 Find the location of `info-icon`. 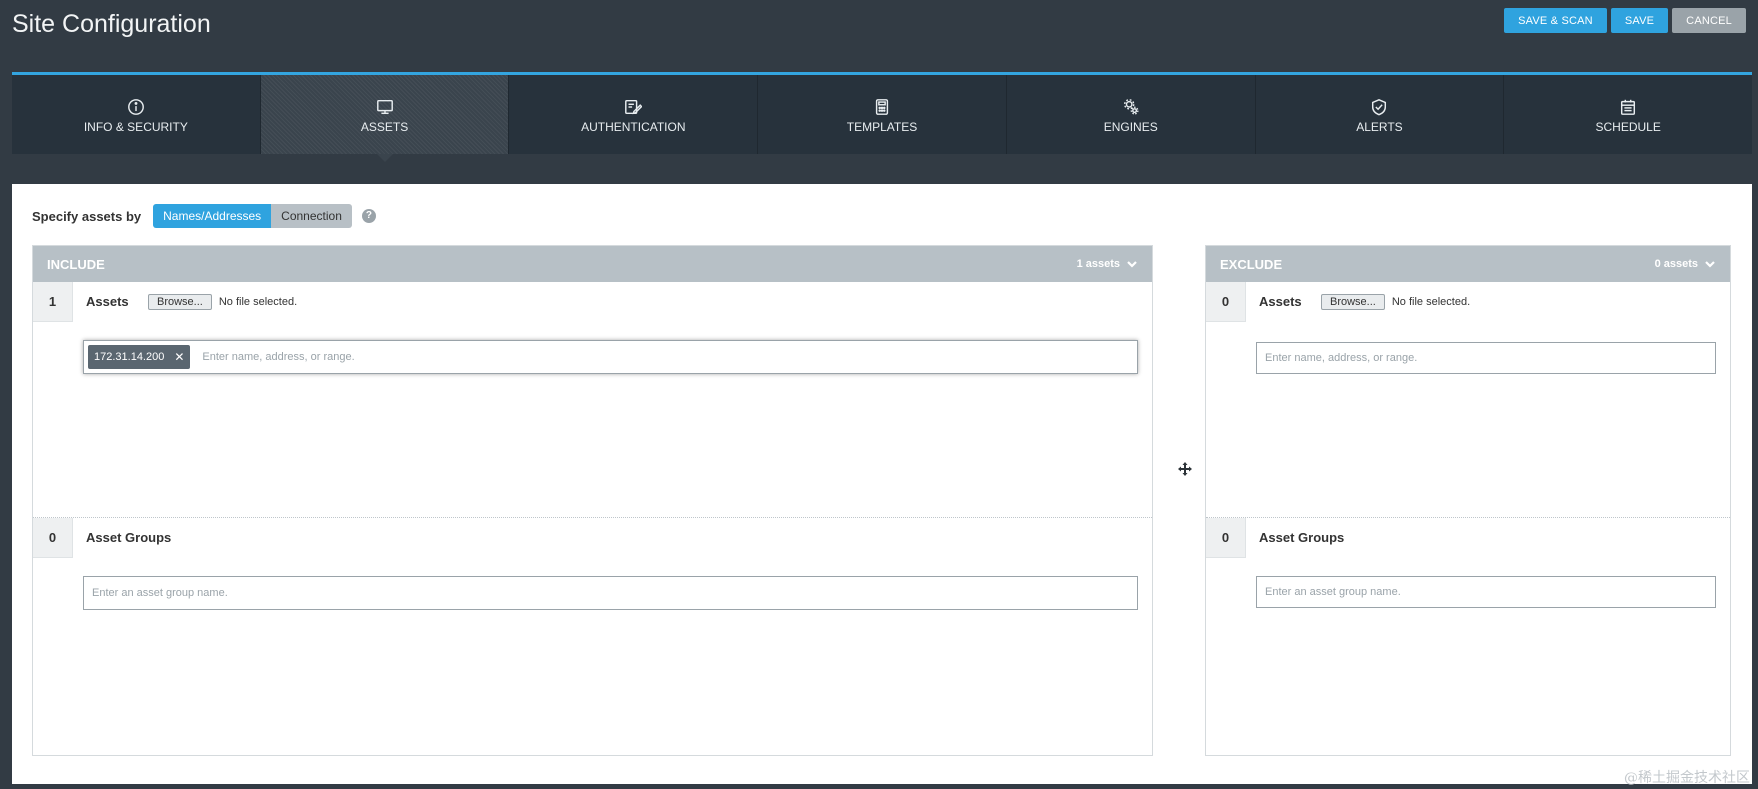

info-icon is located at coordinates (136, 107).